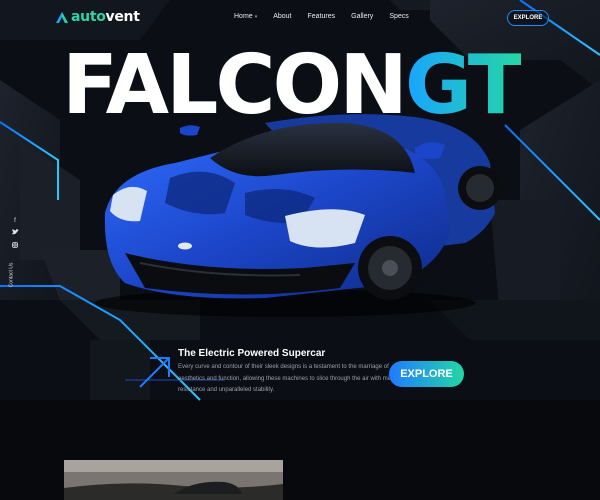 Image resolution: width=600 pixels, height=500 pixels. I want to click on header-explore-button: EXPLORE, so click(528, 18).